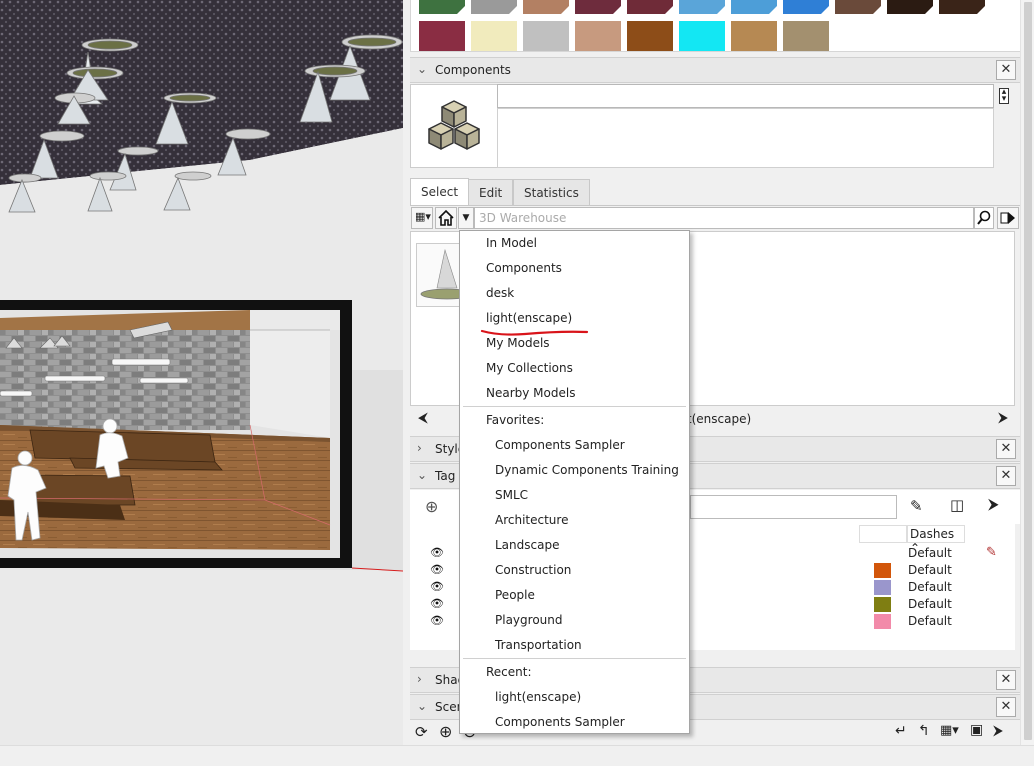  Describe the element at coordinates (1003, 418) in the screenshot. I see `forward-arrow-icon: ⮞` at that location.